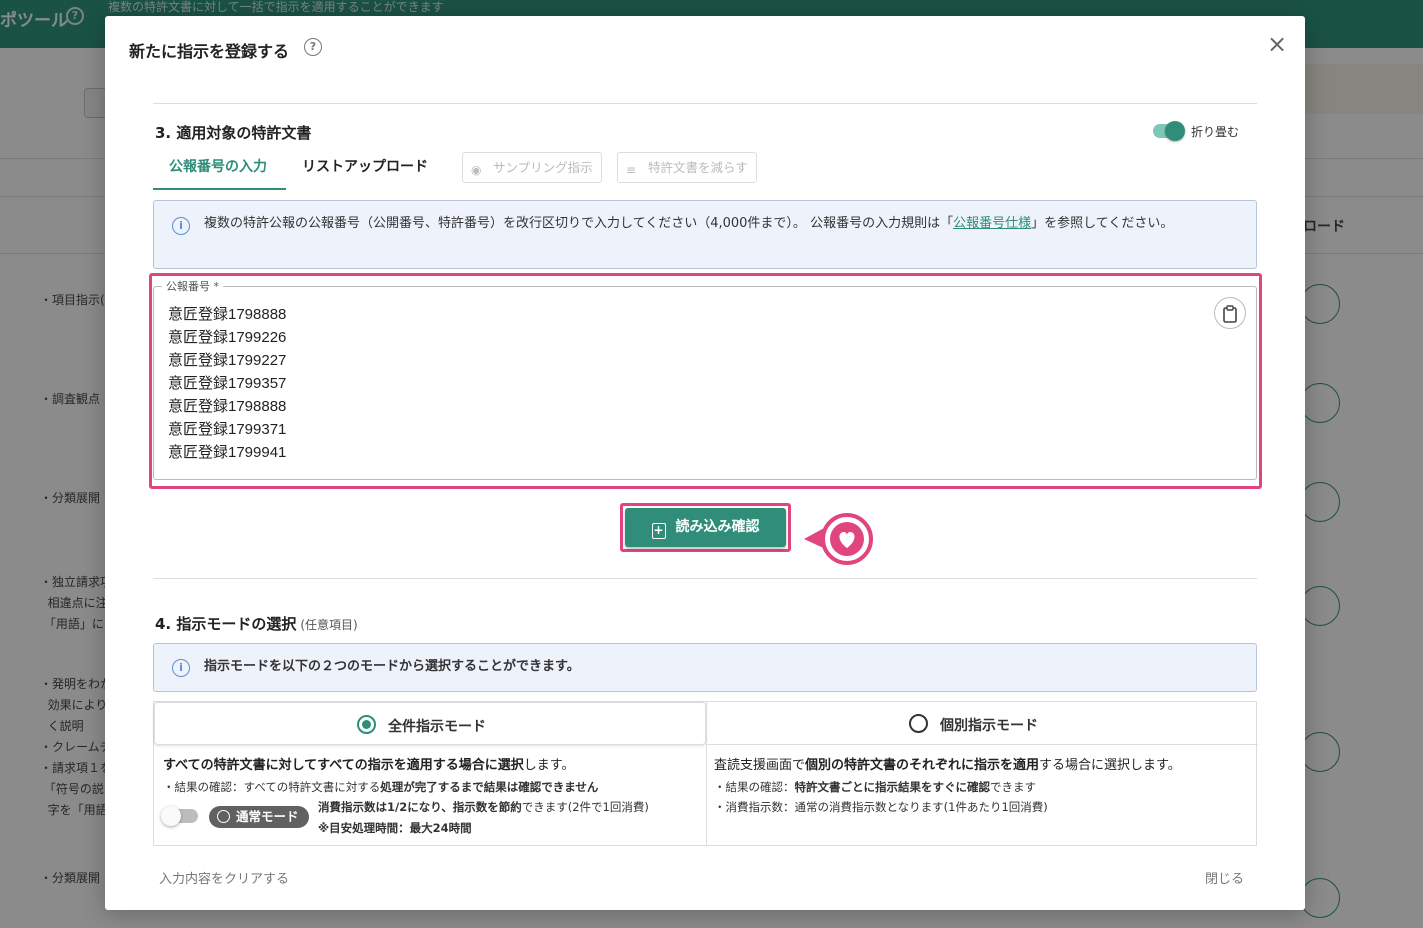  Describe the element at coordinates (179, 816) in the screenshot. I see `normal-mode-toggle` at that location.